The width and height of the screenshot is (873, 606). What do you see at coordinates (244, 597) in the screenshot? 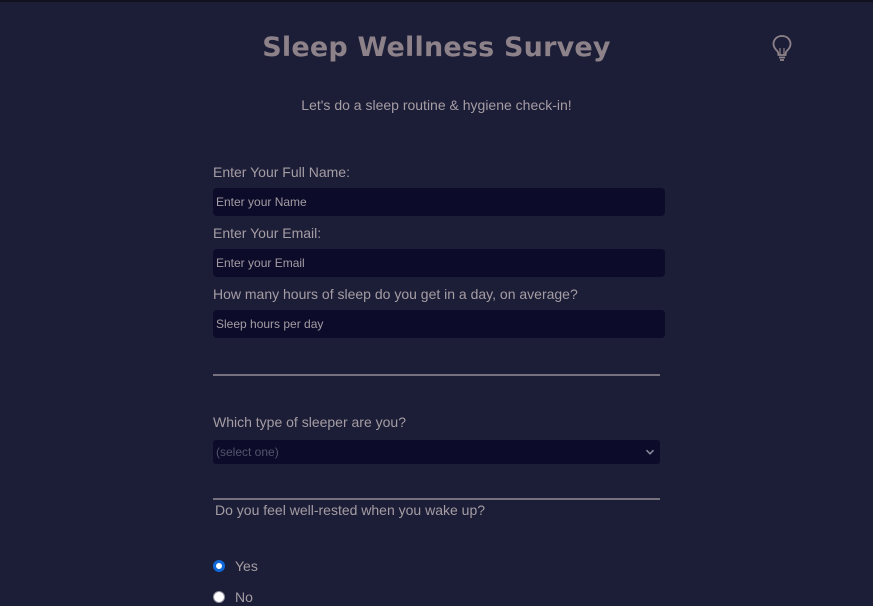
I see `radio-no-label: No` at bounding box center [244, 597].